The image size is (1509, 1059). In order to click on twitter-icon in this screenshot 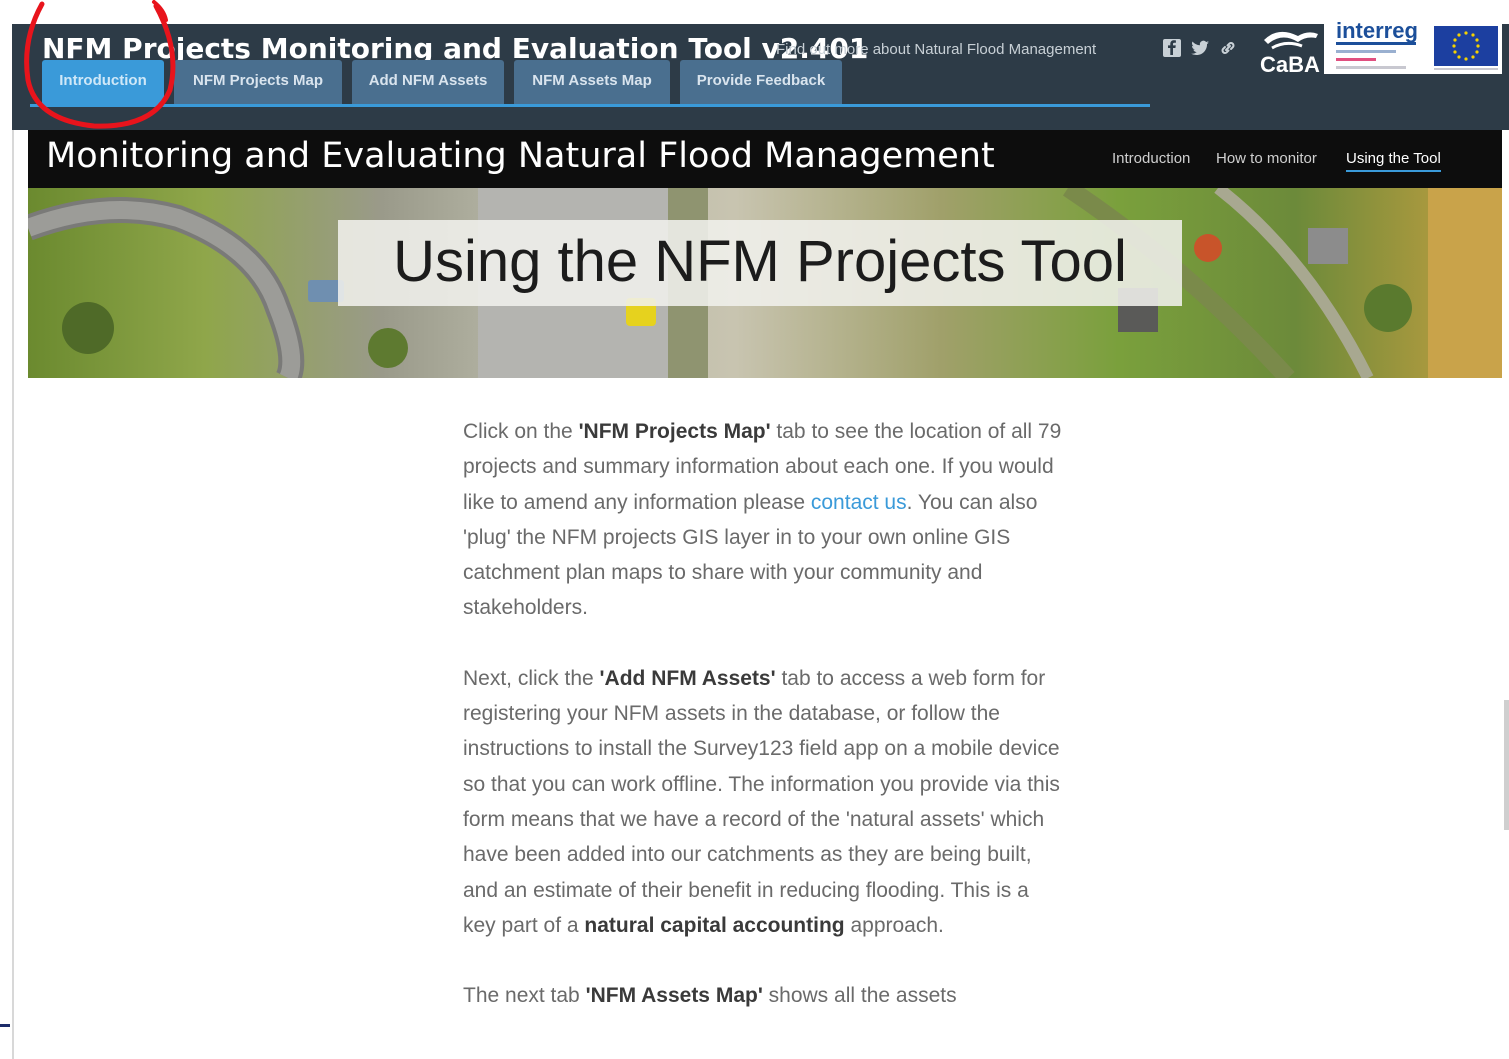, I will do `click(1200, 48)`.